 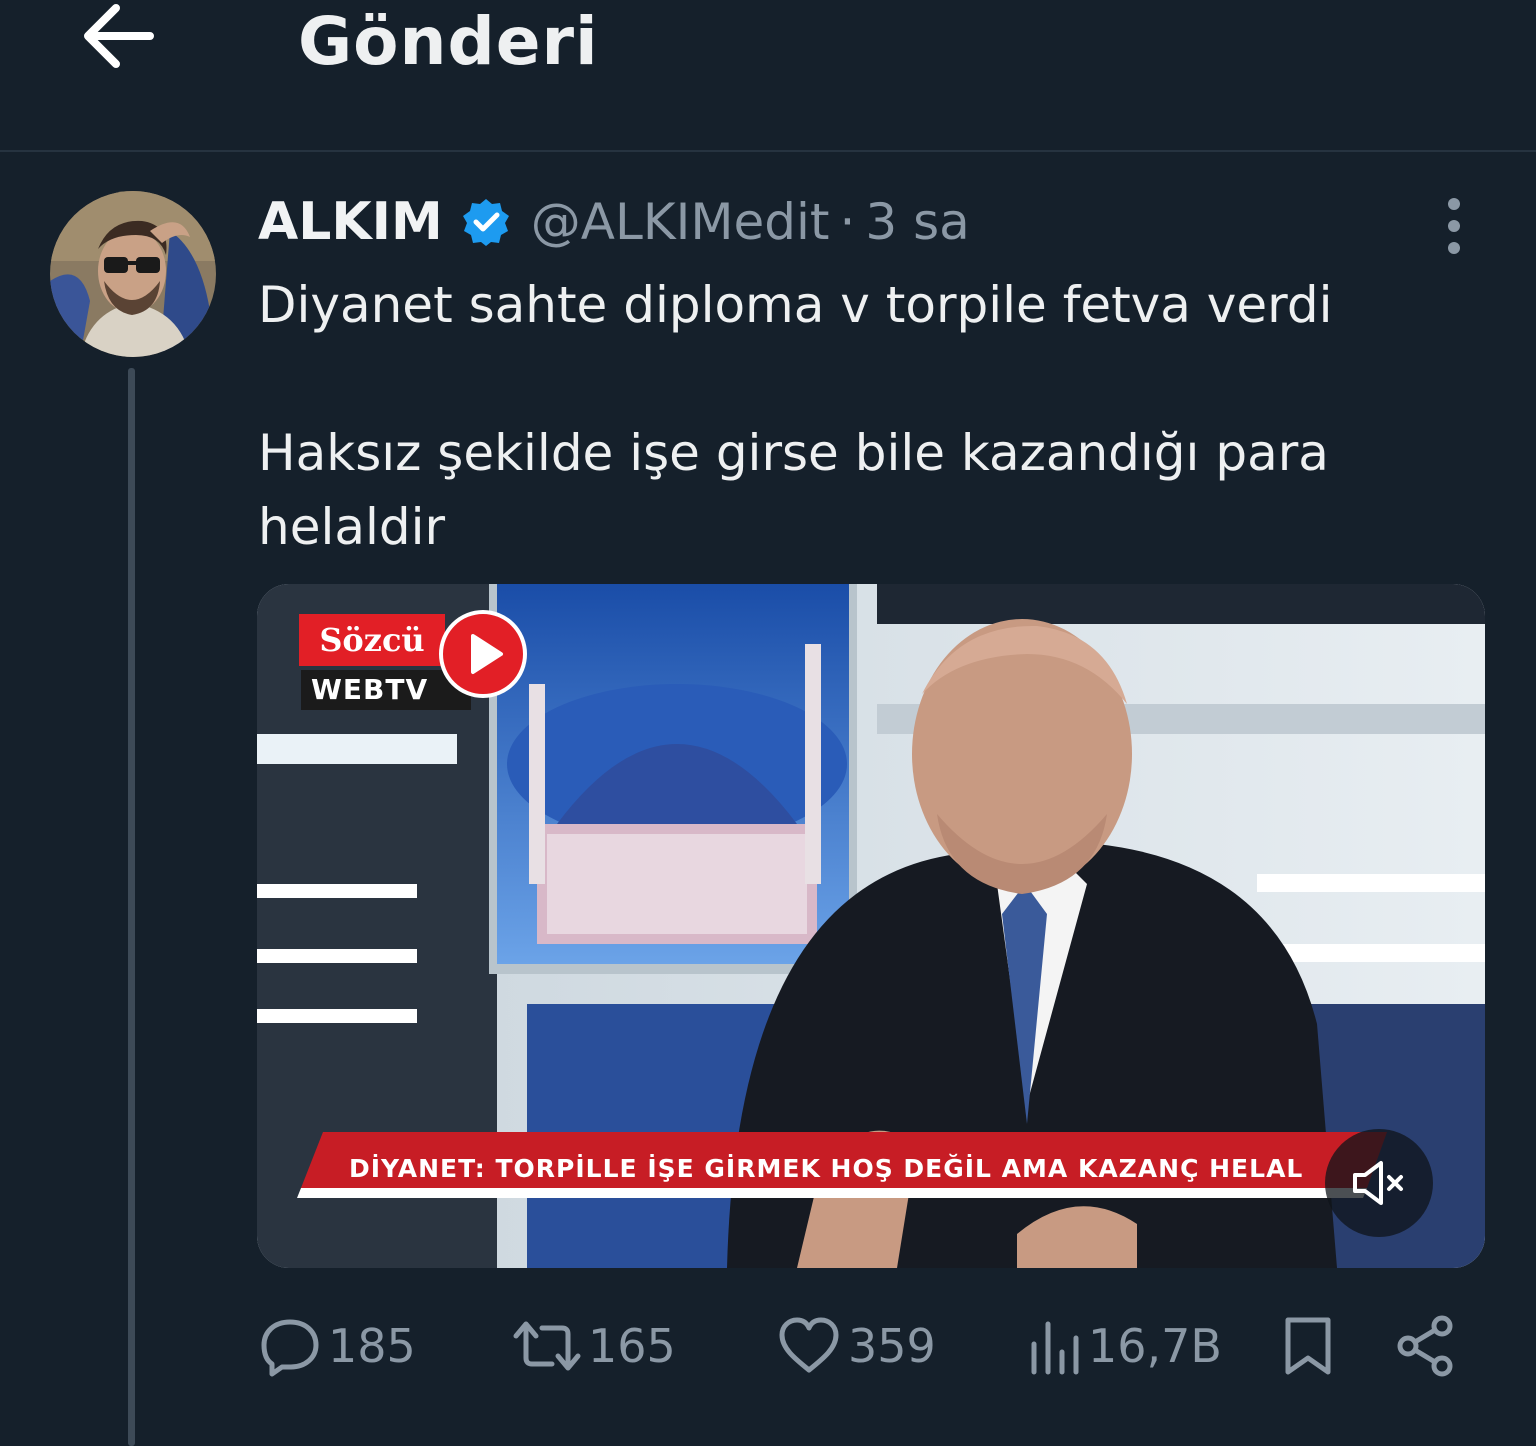 I want to click on top-bar: Gönderi, so click(x=768, y=76).